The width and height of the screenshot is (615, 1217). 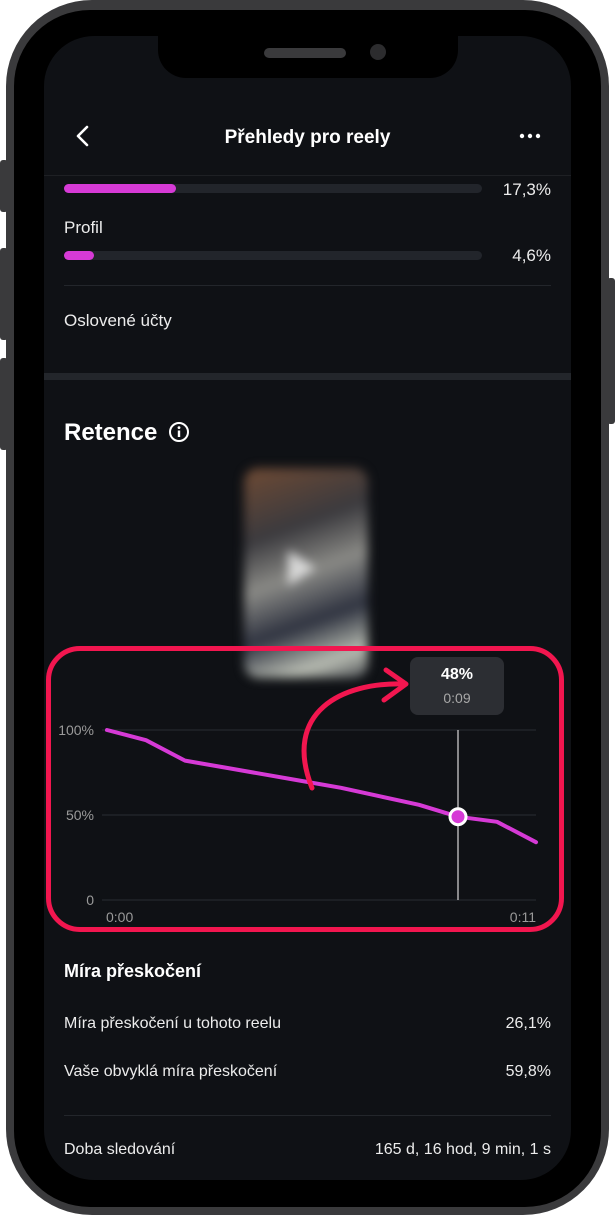 What do you see at coordinates (118, 321) in the screenshot?
I see `reached-accounts-label: Oslovené účty` at bounding box center [118, 321].